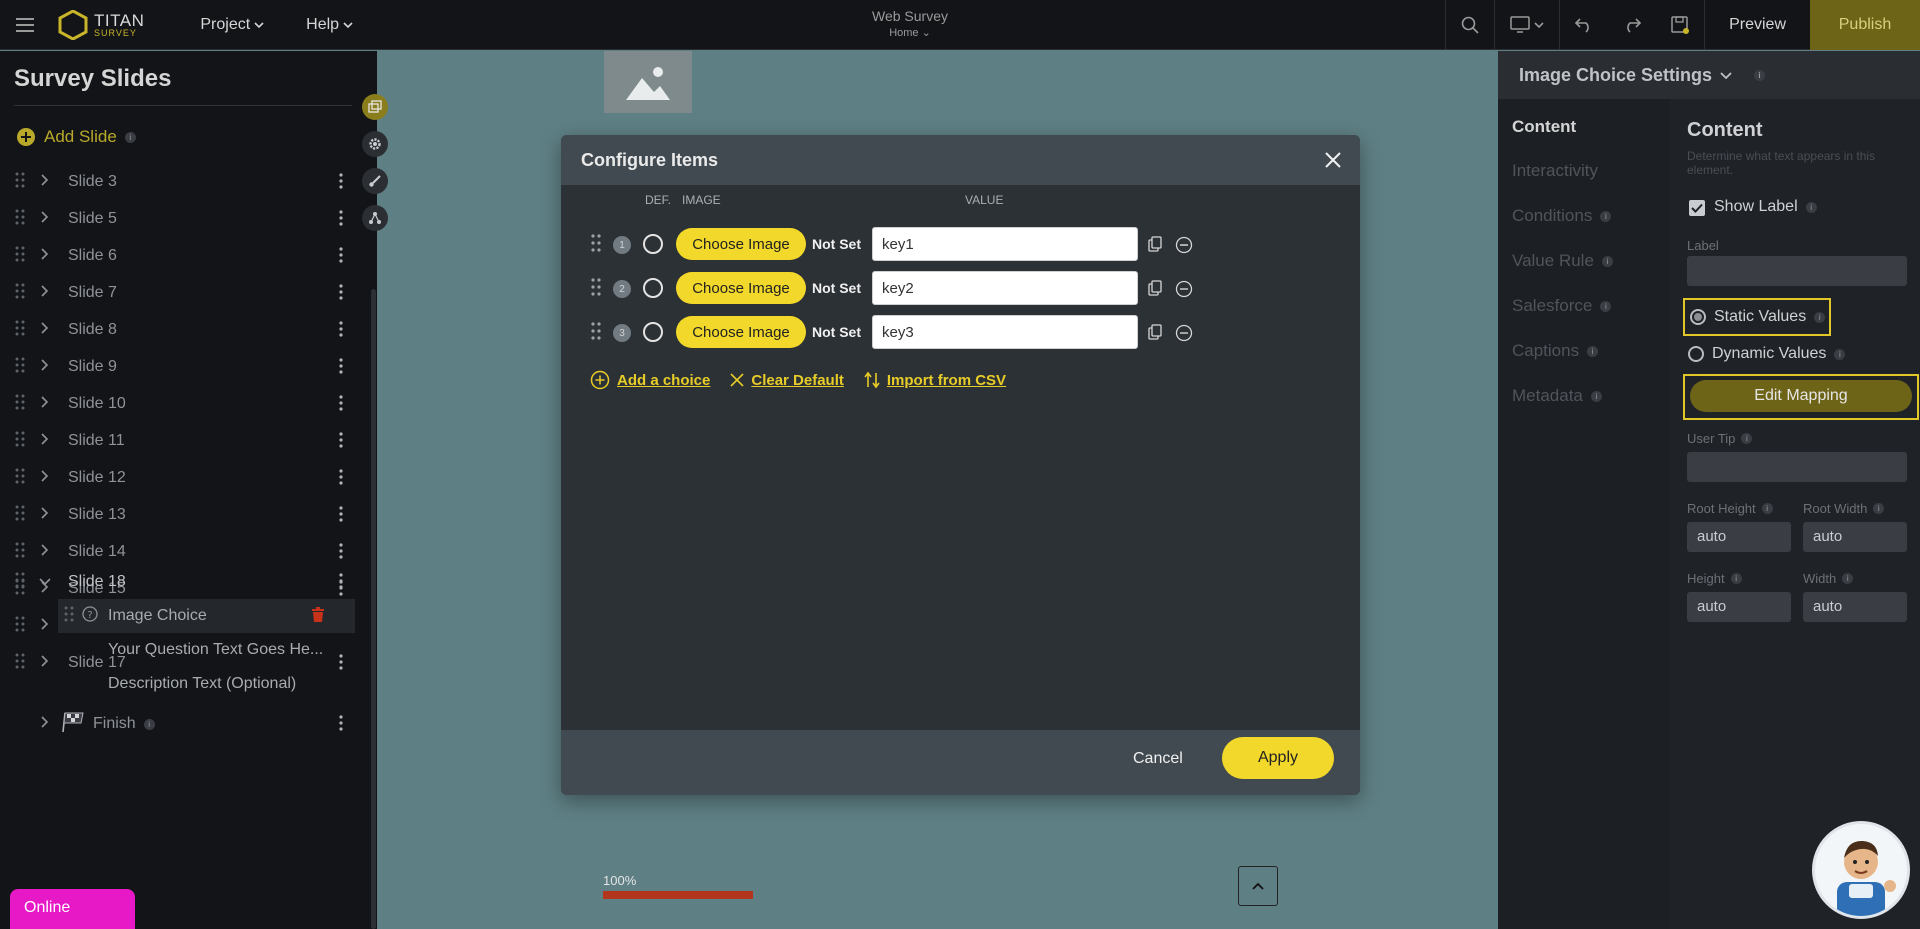 This screenshot has width=1920, height=929. What do you see at coordinates (1797, 271) in the screenshot?
I see `label-input` at bounding box center [1797, 271].